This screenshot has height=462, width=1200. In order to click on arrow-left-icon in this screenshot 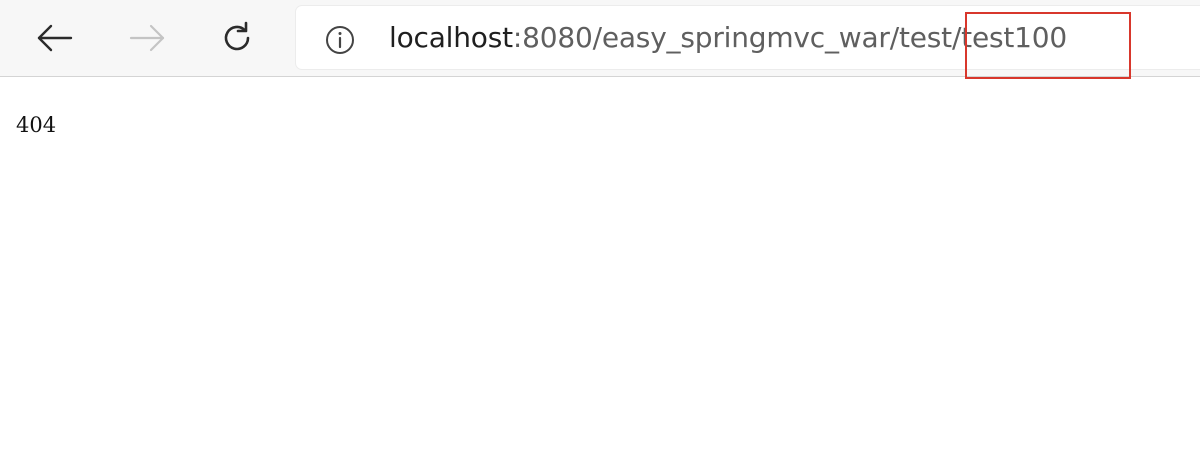, I will do `click(55, 38)`.